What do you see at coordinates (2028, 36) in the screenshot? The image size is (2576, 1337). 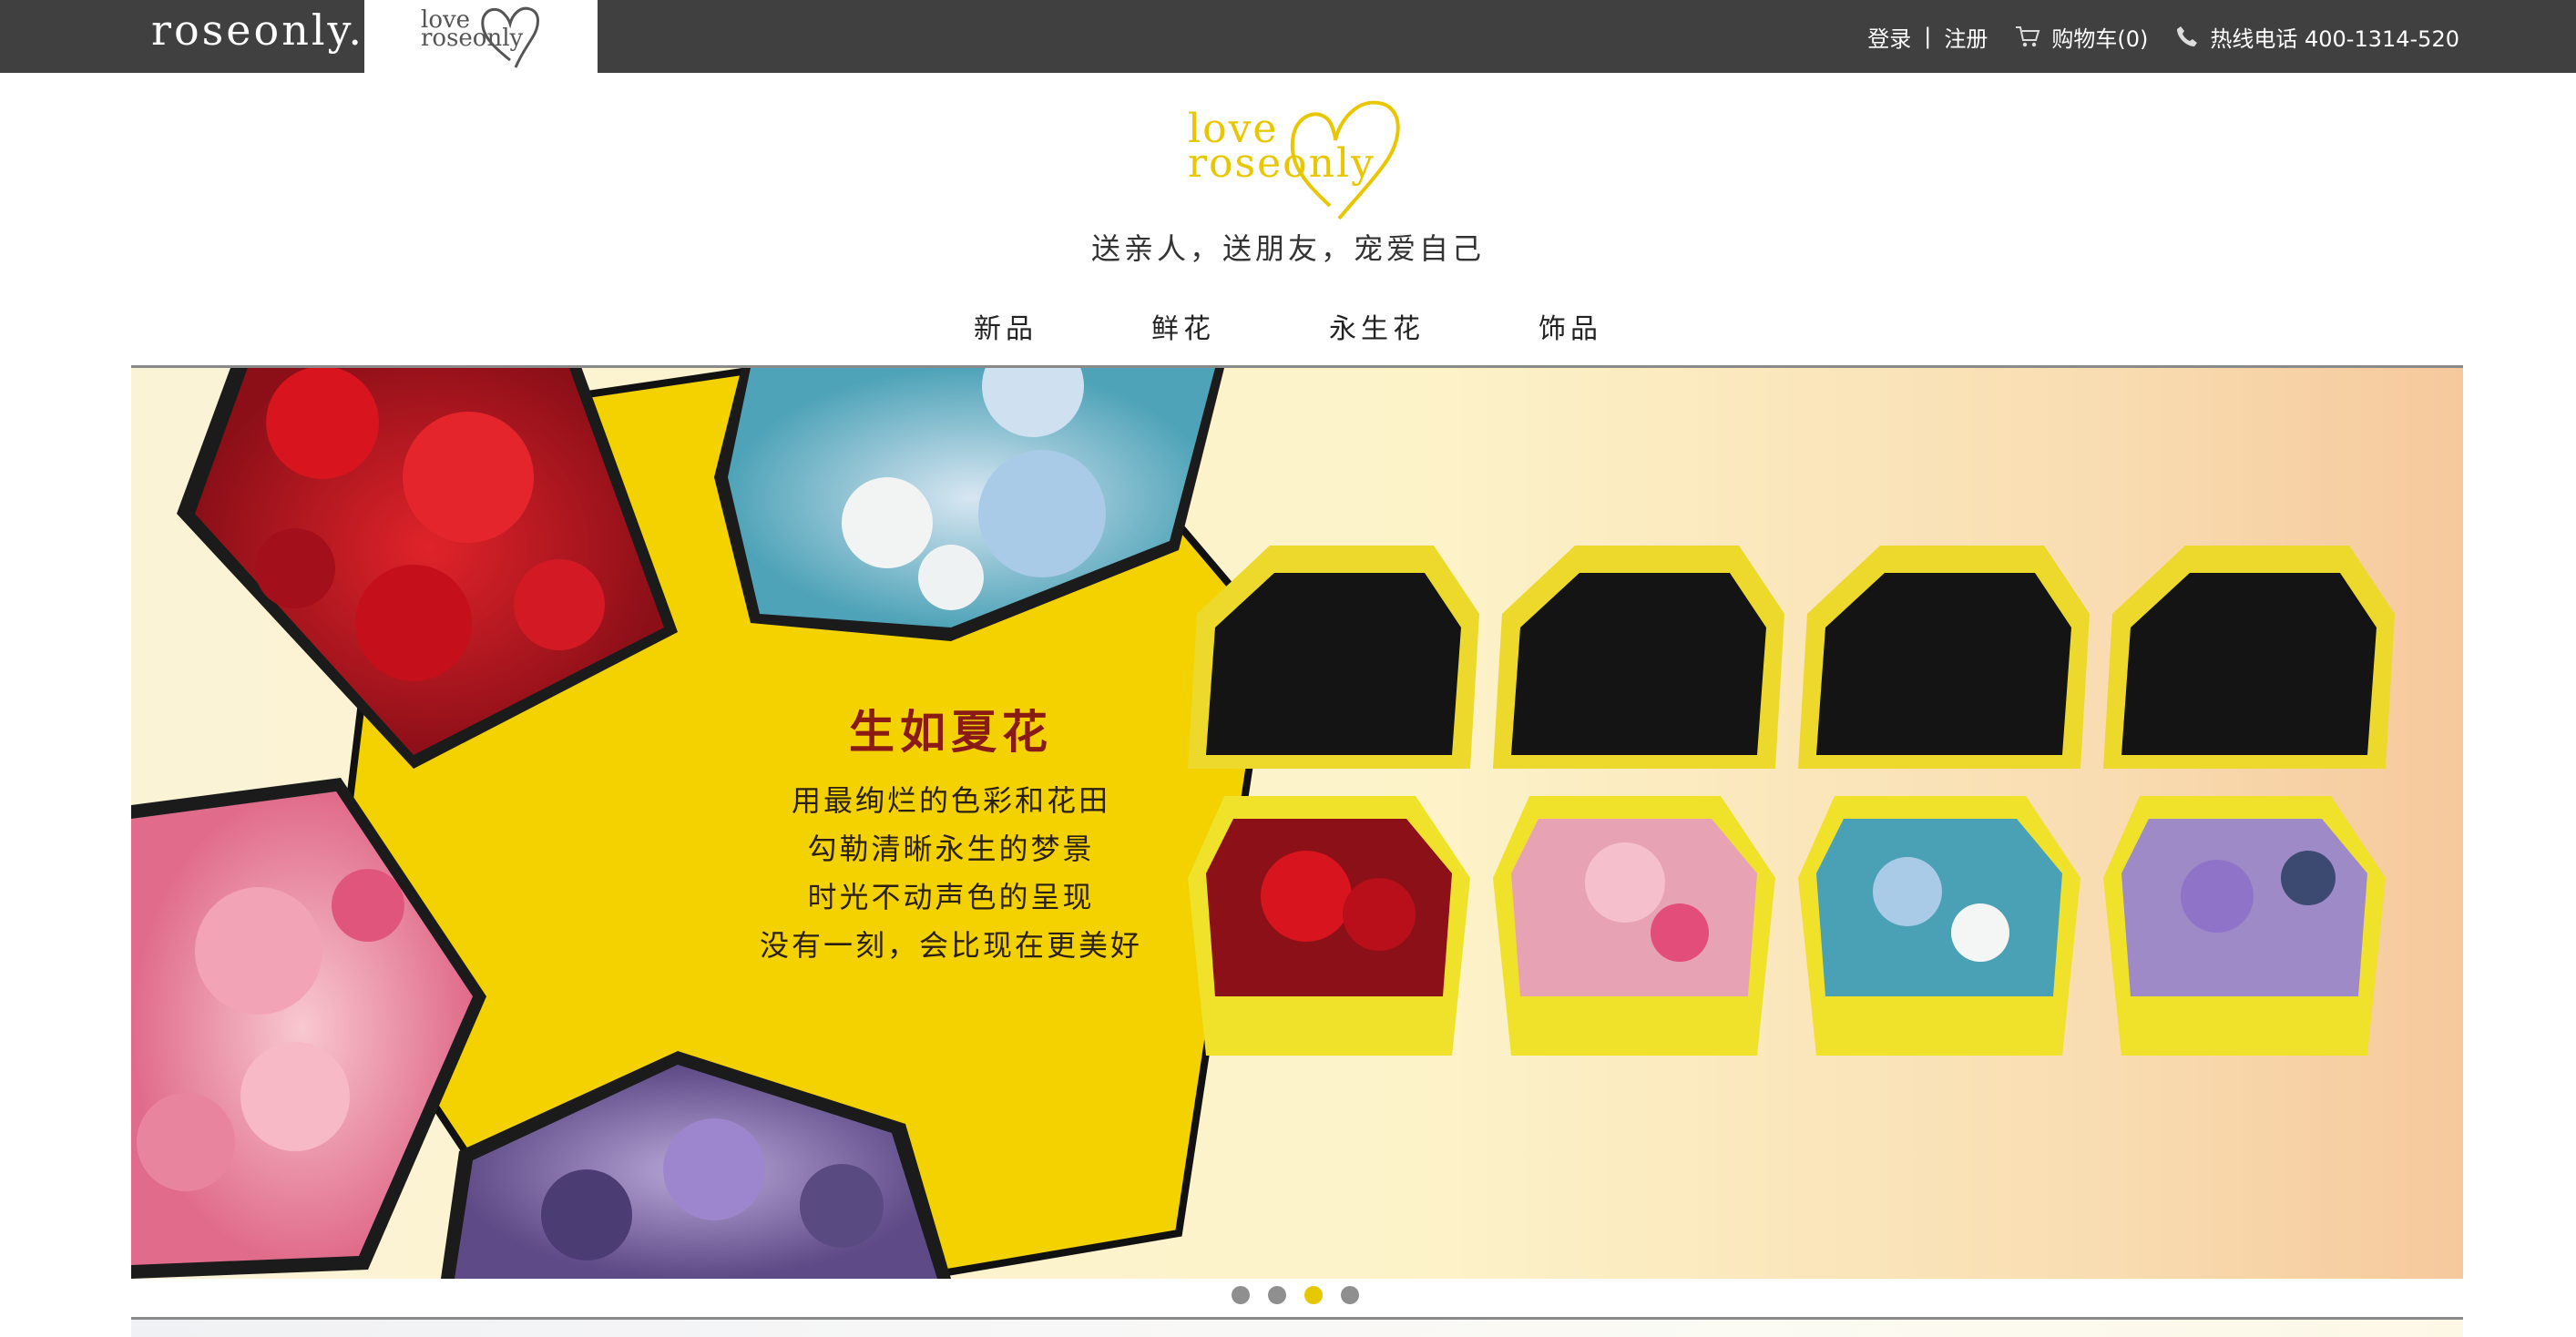 I see `cart-icon` at bounding box center [2028, 36].